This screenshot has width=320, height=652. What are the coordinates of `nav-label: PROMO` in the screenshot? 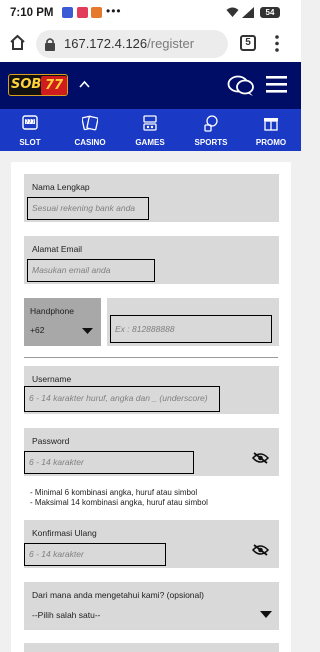 It's located at (271, 142).